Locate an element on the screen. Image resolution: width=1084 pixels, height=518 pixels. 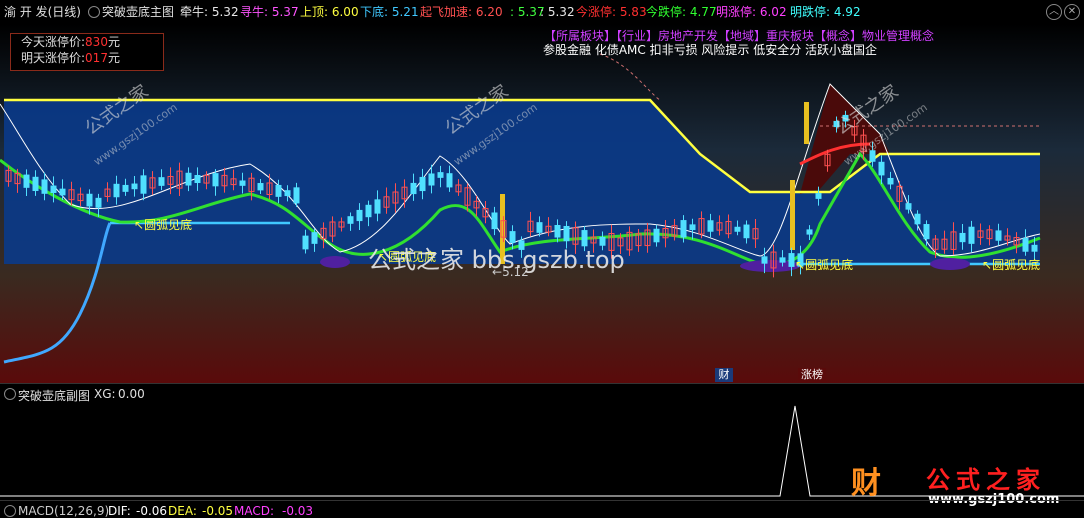
indicator-item: 起飞加速: 6.20 is located at coordinates (461, 12).